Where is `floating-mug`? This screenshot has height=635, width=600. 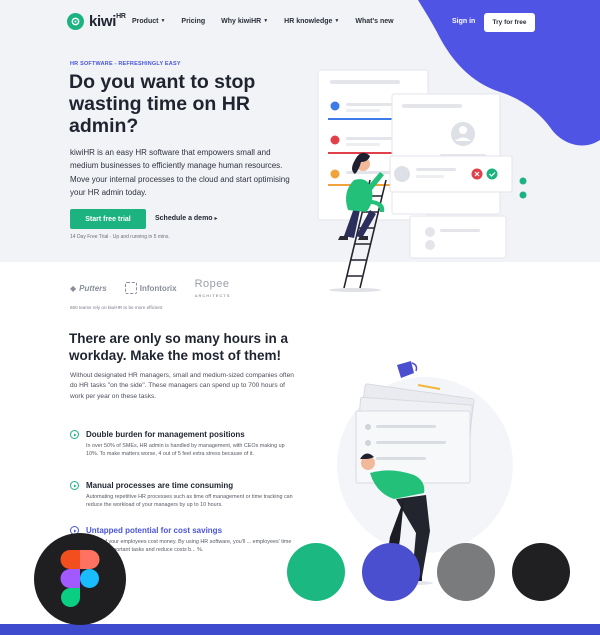 floating-mug is located at coordinates (407, 369).